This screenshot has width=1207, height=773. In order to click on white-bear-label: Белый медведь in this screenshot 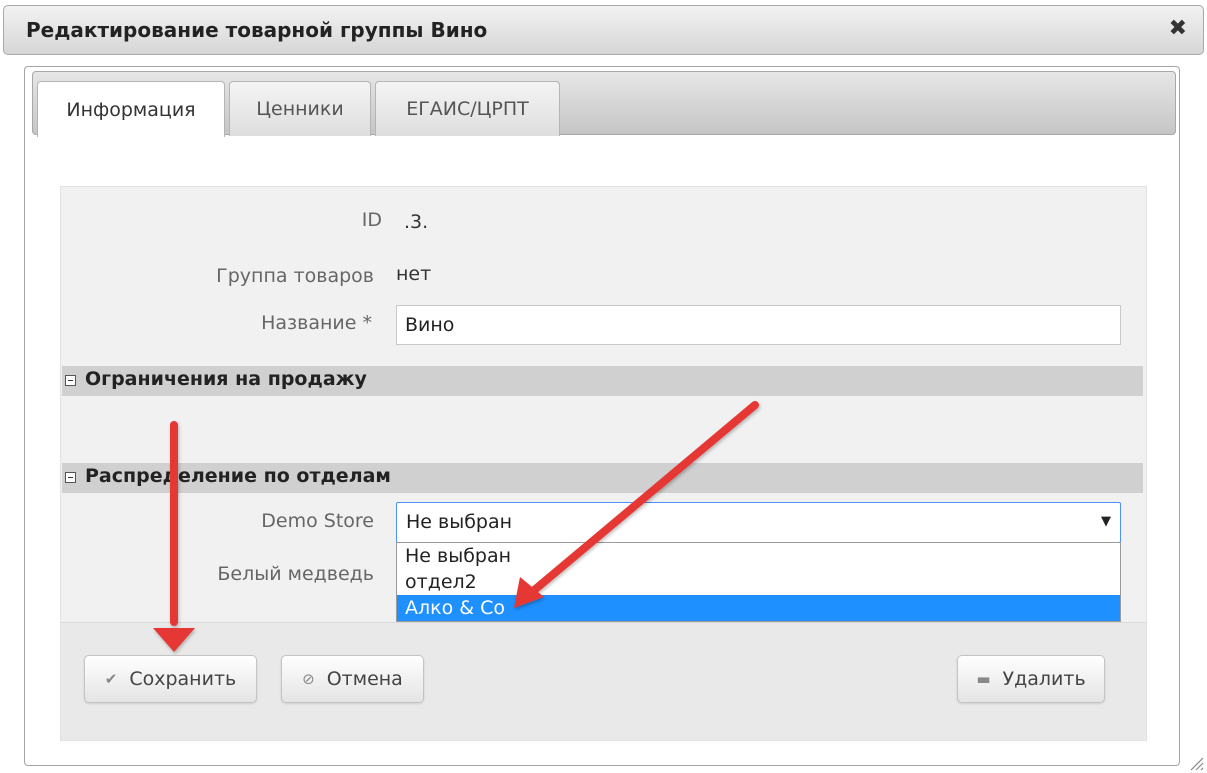, I will do `click(295, 574)`.